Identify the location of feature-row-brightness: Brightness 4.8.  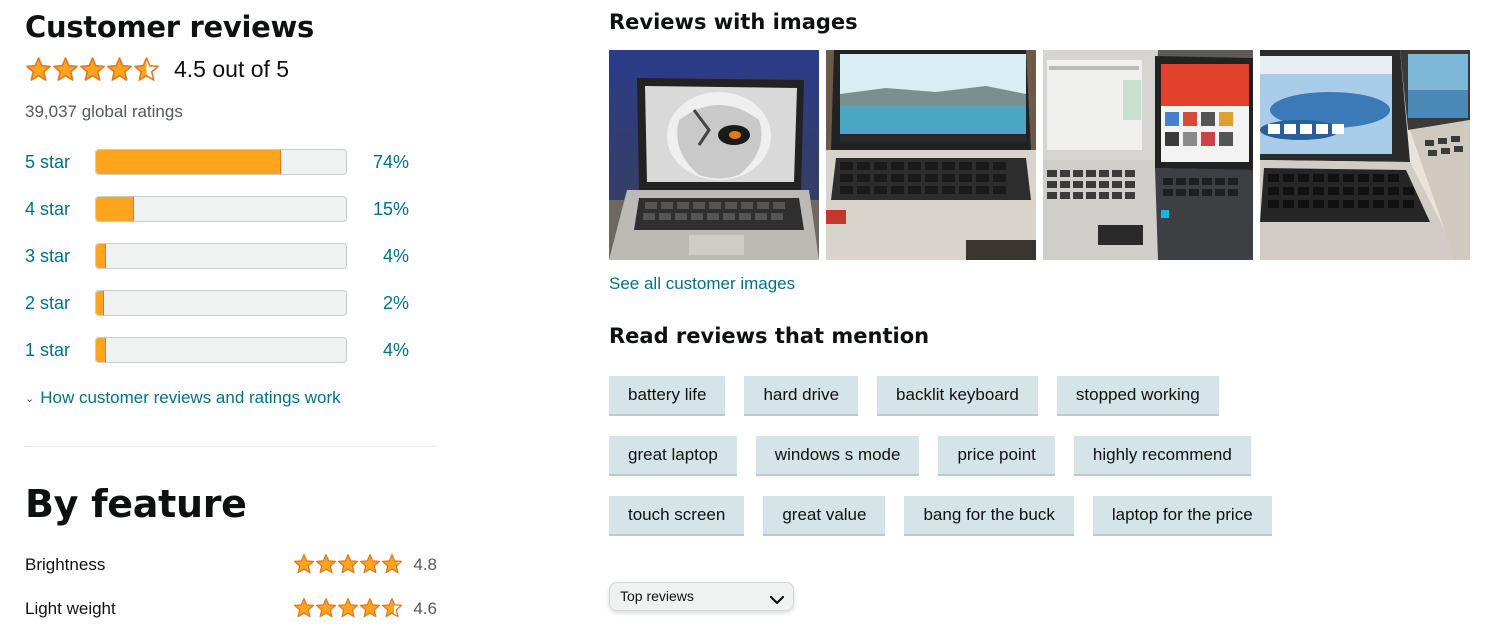
(231, 566).